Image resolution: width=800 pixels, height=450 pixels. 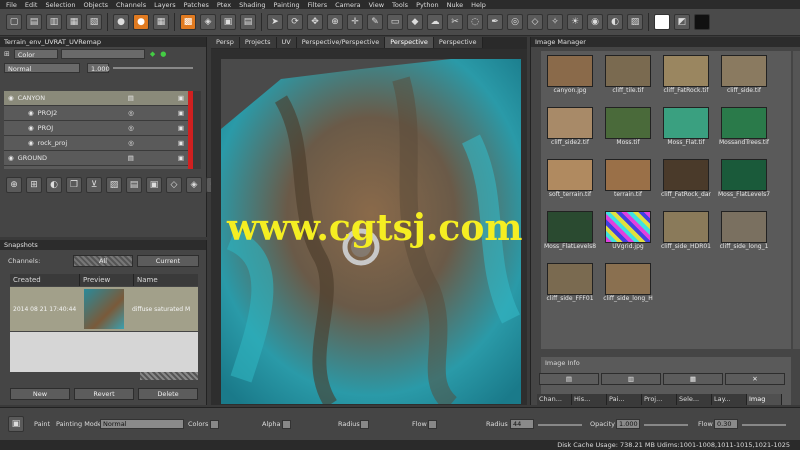 I want to click on layer-row: ◉ CANYON ▤ ▣, so click(x=96, y=98).